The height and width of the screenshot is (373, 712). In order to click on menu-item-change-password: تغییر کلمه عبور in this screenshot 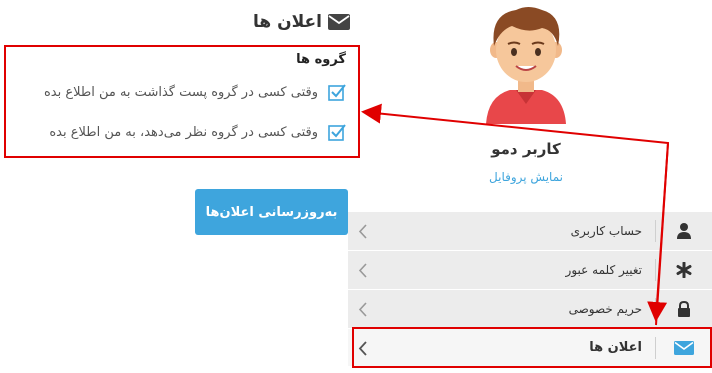, I will do `click(530, 270)`.